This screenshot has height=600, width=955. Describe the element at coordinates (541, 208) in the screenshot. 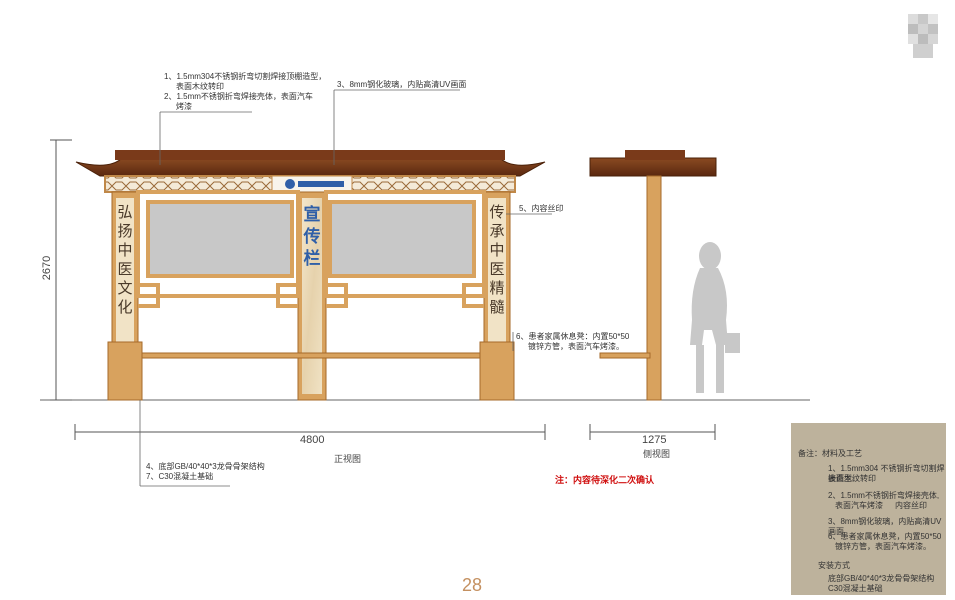

I see `note-5: 5、内容丝印` at that location.